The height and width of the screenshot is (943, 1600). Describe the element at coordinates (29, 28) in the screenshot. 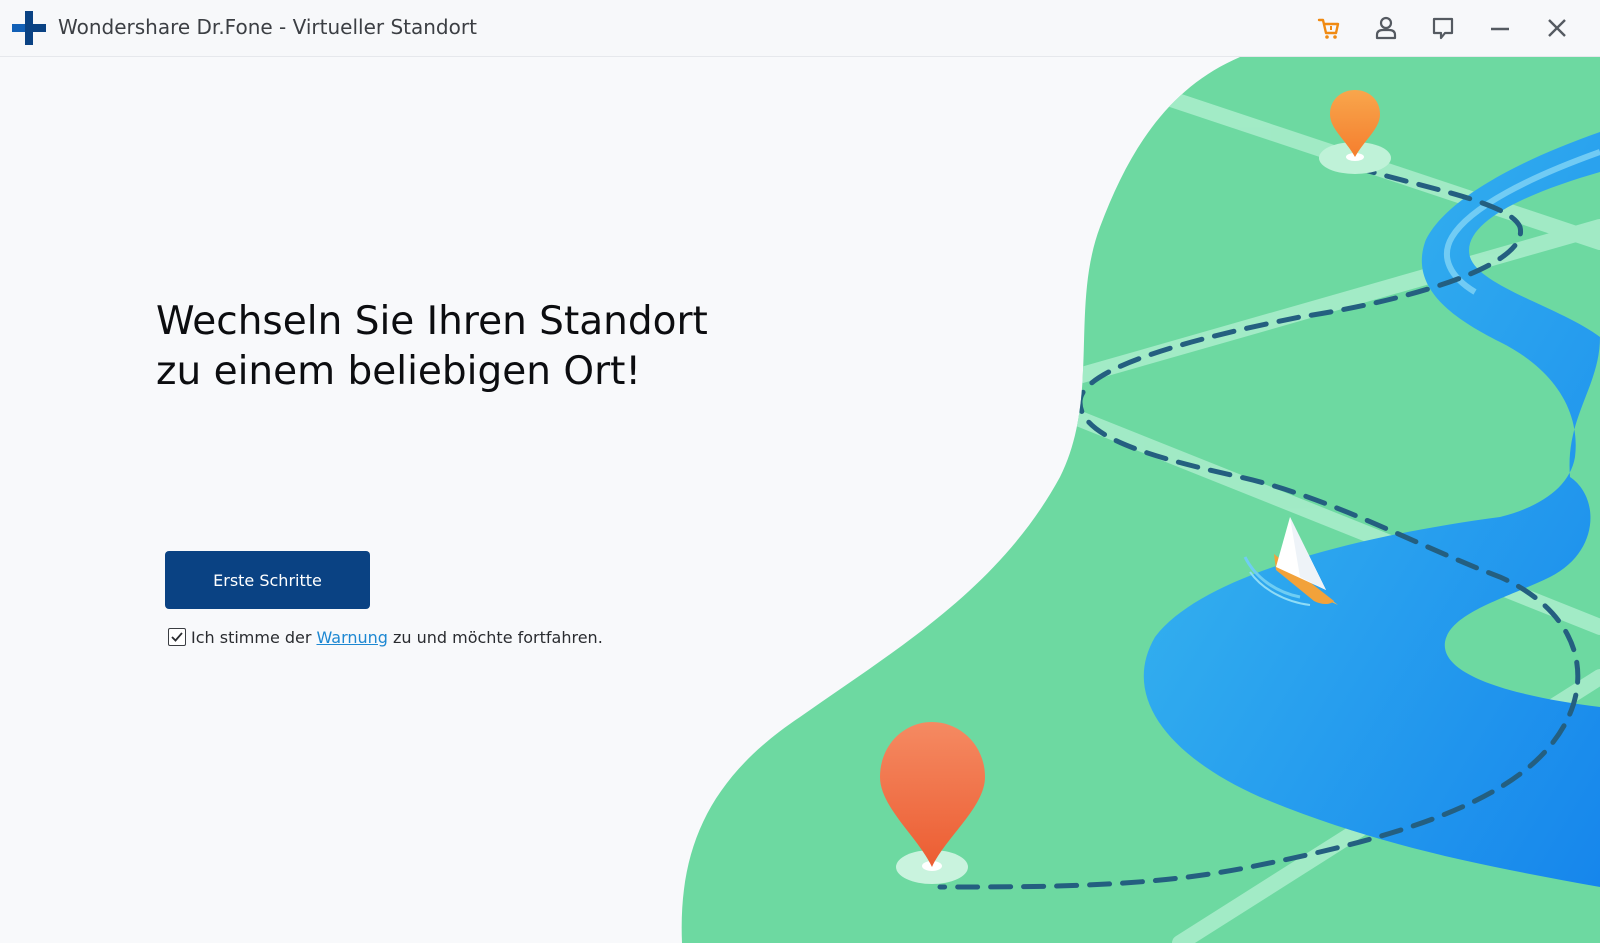

I see `app-logo-icon` at that location.